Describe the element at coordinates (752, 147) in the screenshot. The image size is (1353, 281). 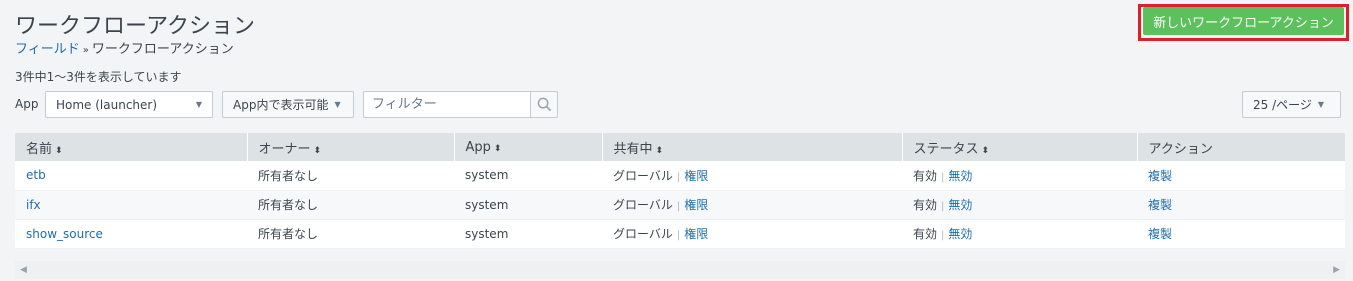
I see `column-header-sharing: 共有中 ⬍` at that location.